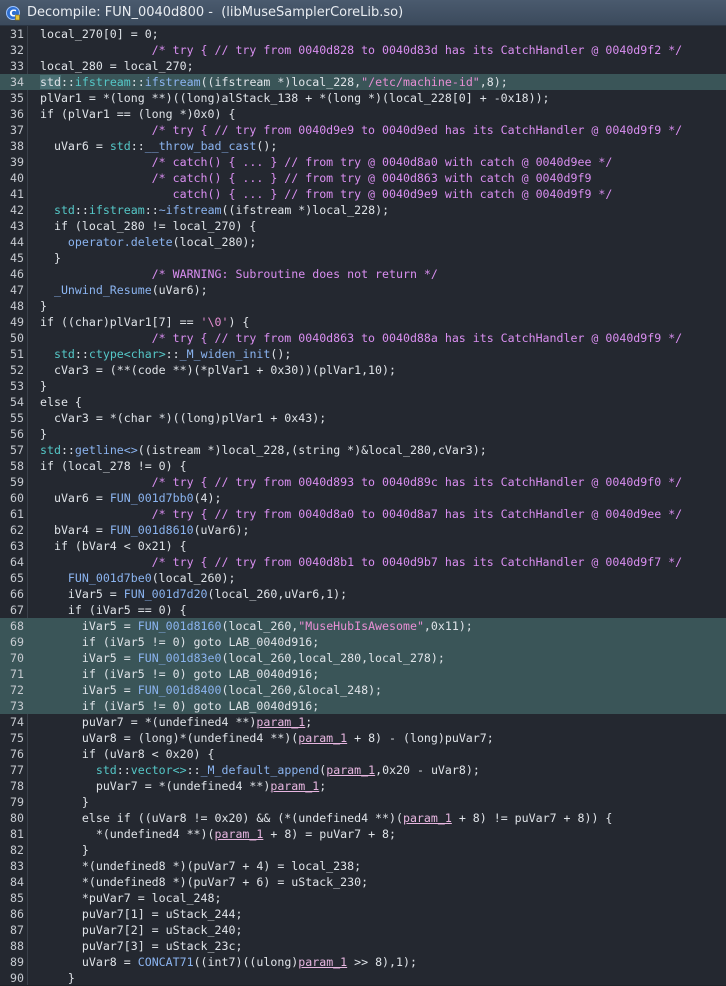  Describe the element at coordinates (148, 226) in the screenshot. I see `code-text: if (local_280 != local_270) {` at that location.